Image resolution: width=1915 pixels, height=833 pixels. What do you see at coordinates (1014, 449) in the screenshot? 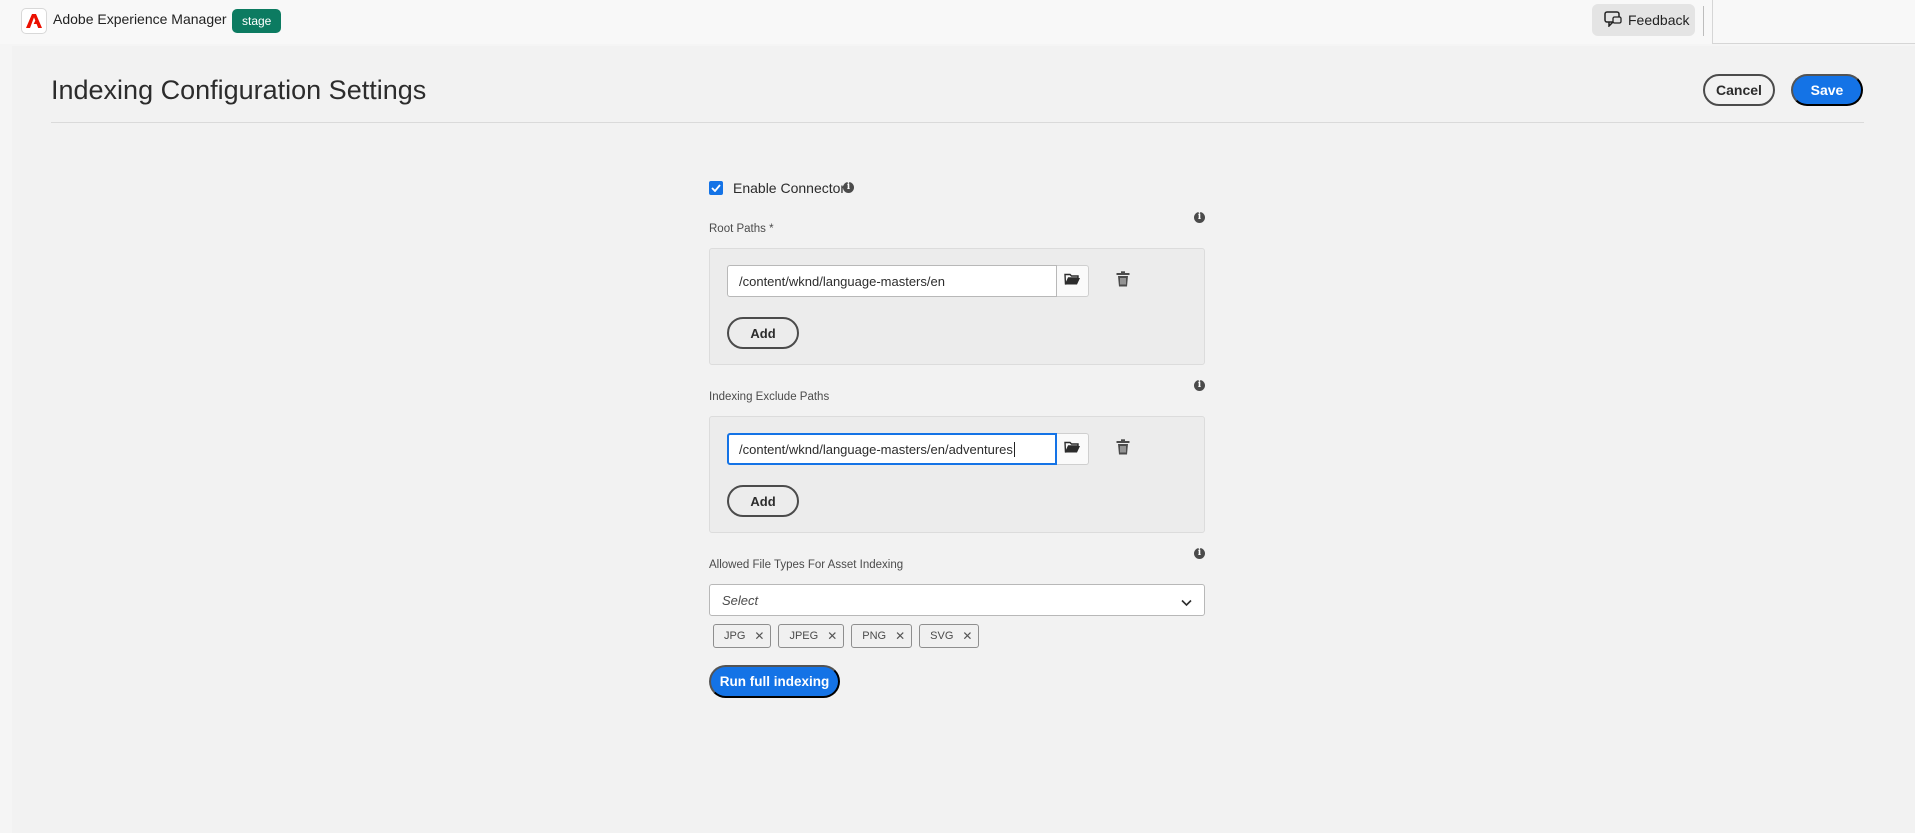
I see `text-caret` at bounding box center [1014, 449].